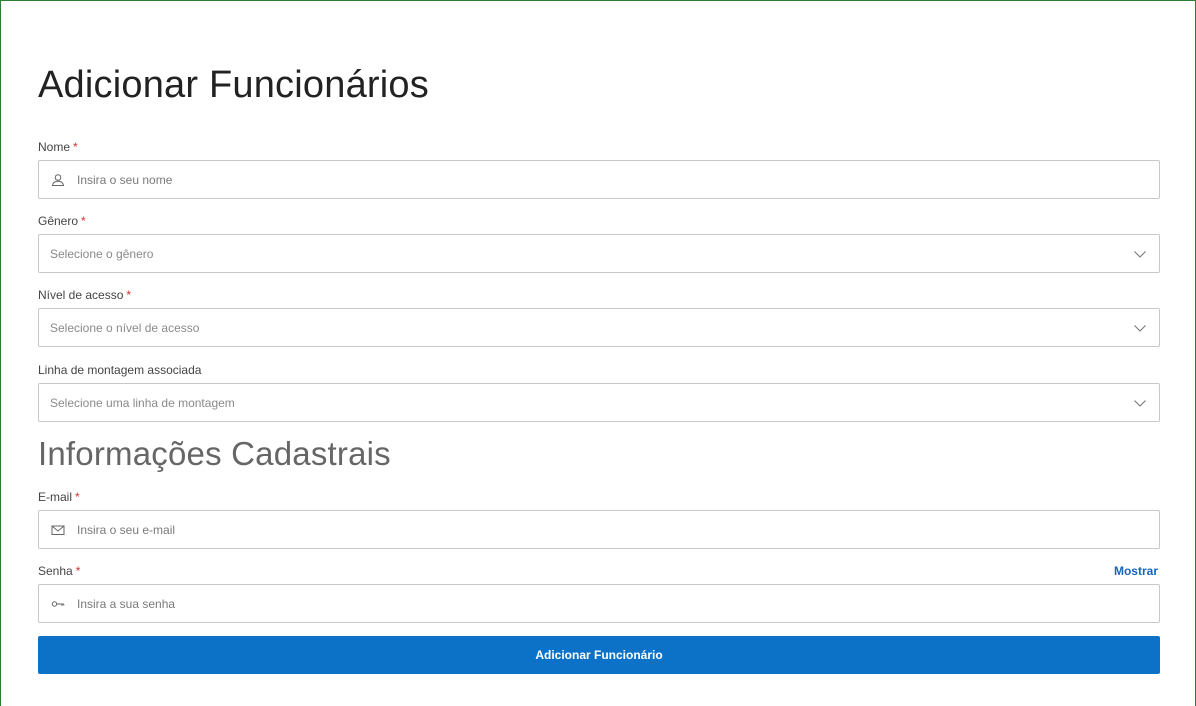 The height and width of the screenshot is (706, 1196). I want to click on genero-select: Selecione o gênero, so click(599, 253).